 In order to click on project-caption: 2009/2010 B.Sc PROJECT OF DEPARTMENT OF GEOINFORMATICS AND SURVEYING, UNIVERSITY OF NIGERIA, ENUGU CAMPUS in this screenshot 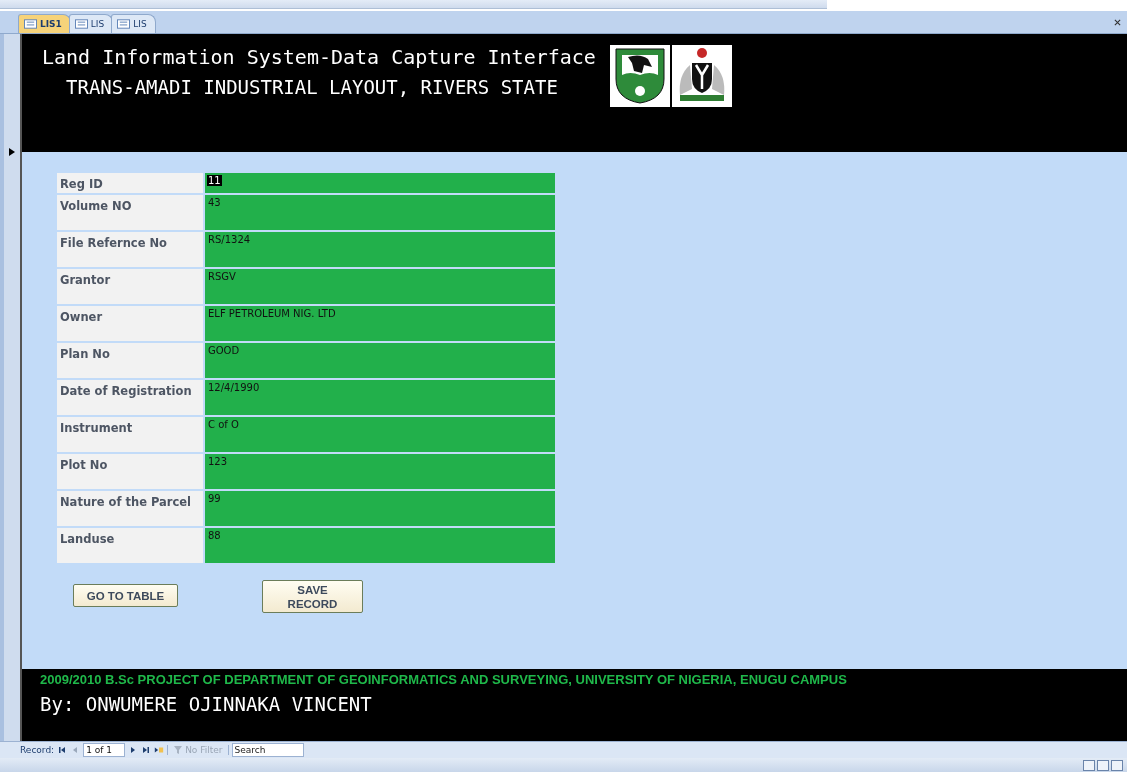, I will do `click(444, 679)`.